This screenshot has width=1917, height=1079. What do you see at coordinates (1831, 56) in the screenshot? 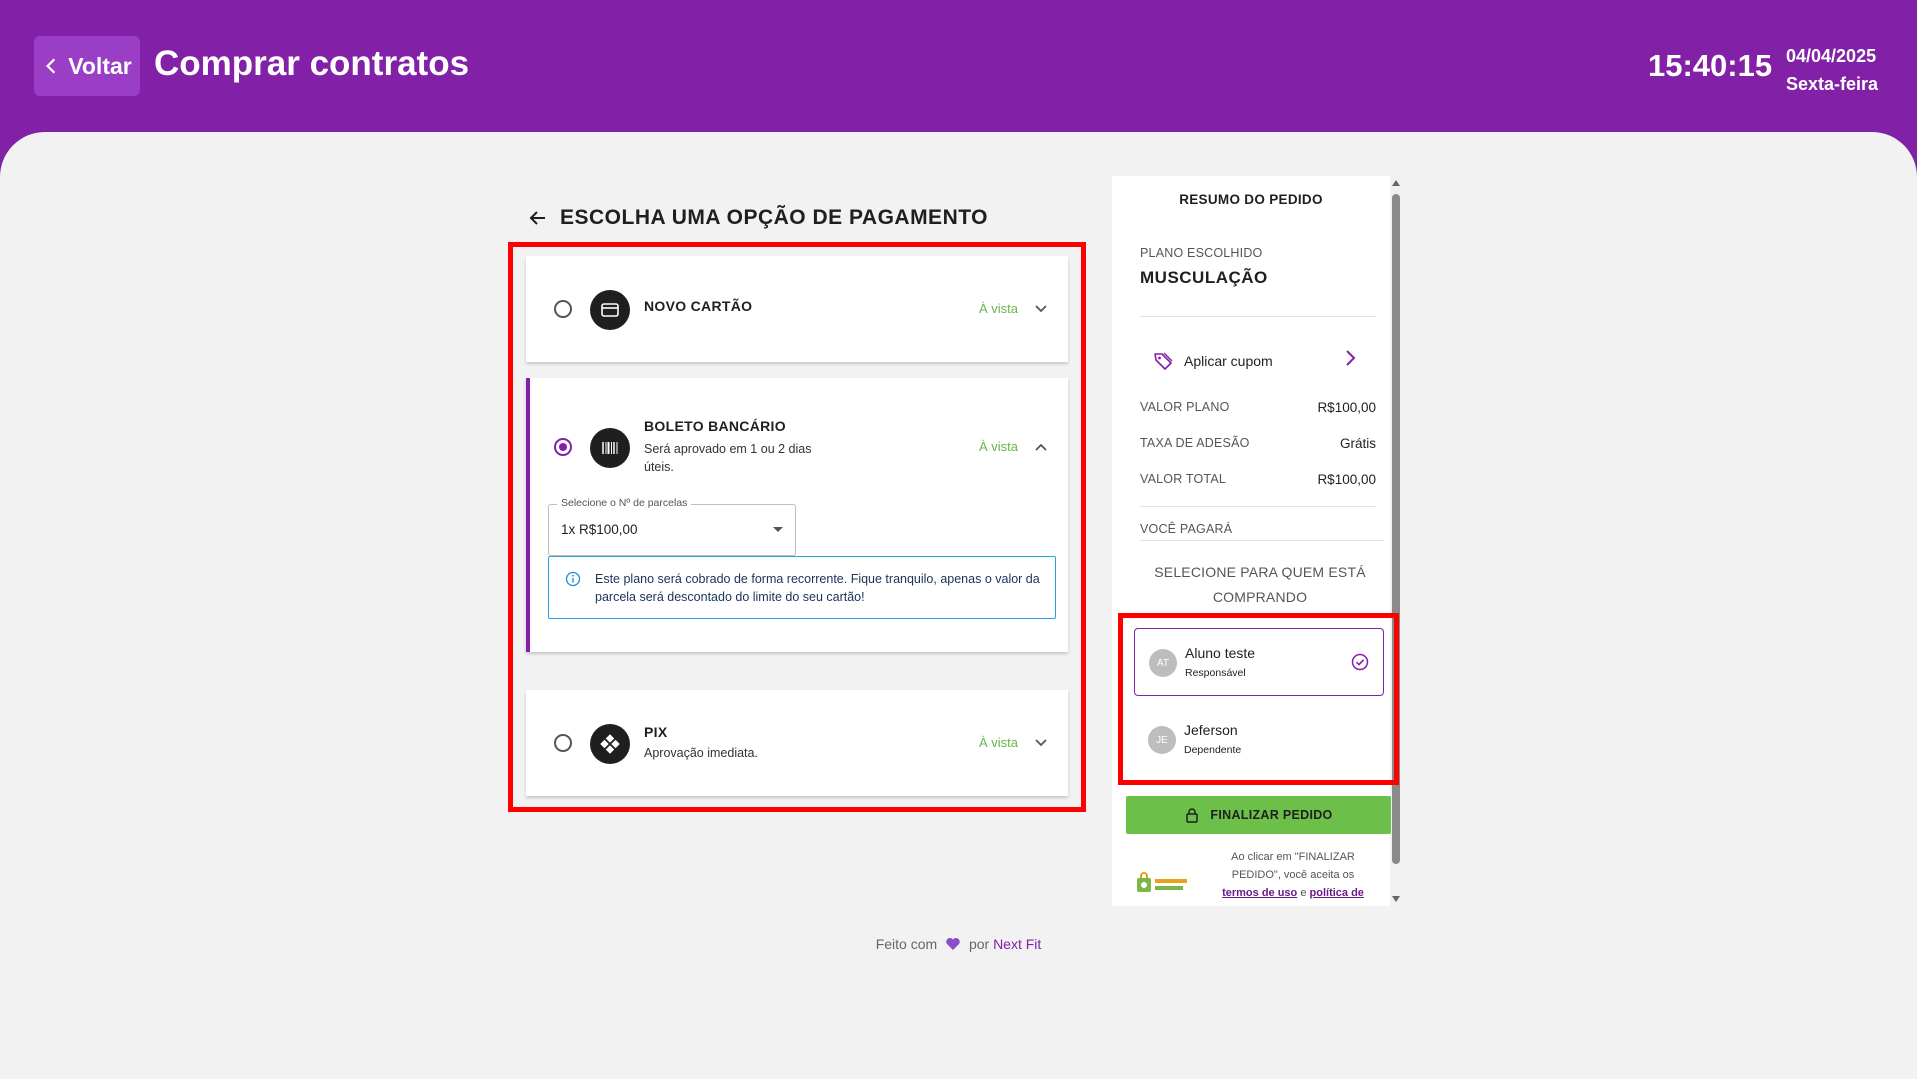
I see `current-date: 04/04/2025` at bounding box center [1831, 56].